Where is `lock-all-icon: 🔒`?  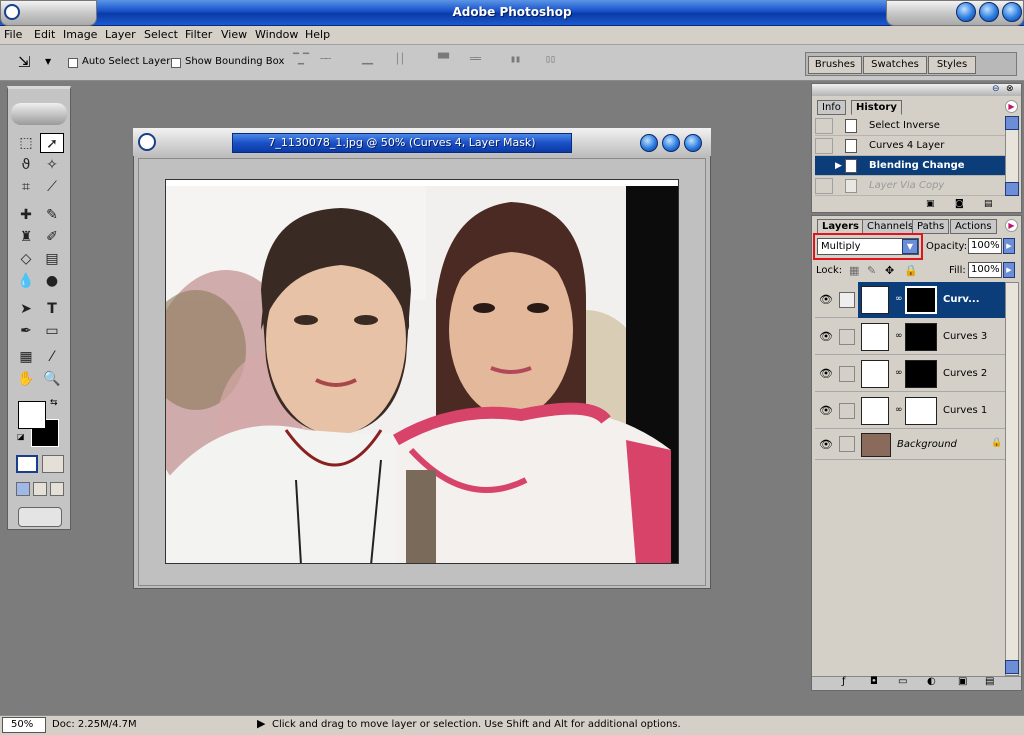
lock-all-icon: 🔒 is located at coordinates (911, 270).